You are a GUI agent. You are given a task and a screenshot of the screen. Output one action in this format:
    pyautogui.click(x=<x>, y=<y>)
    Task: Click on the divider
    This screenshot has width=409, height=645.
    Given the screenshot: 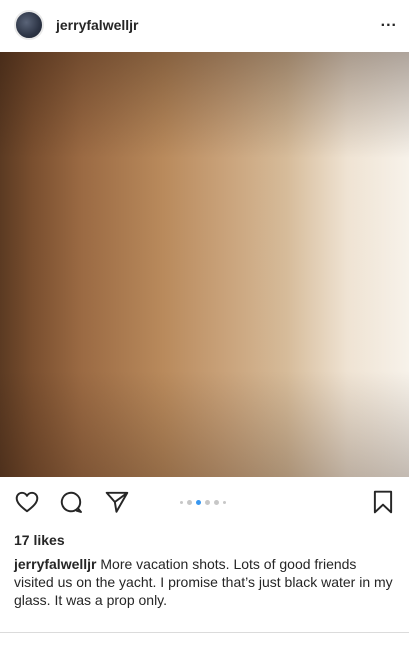 What is the action you would take?
    pyautogui.click(x=204, y=632)
    